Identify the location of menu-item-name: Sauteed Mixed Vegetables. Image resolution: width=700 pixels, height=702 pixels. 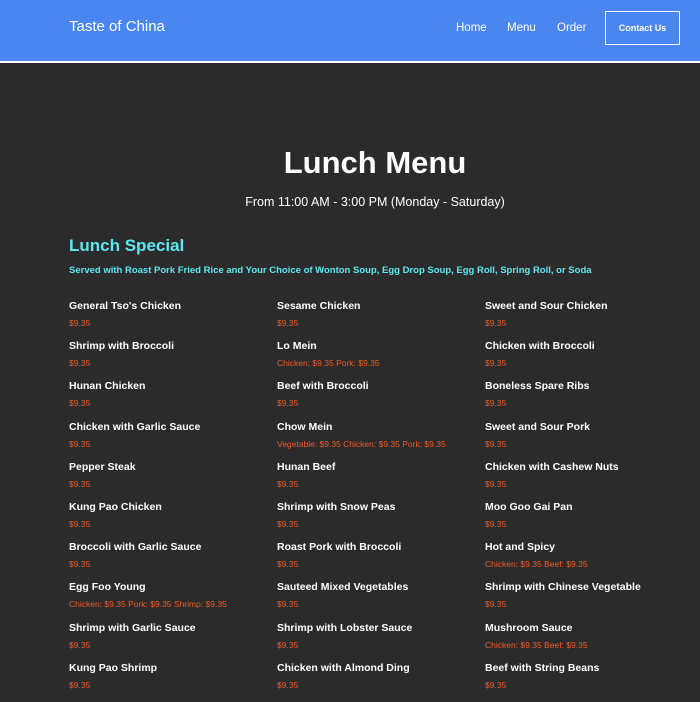
(343, 587).